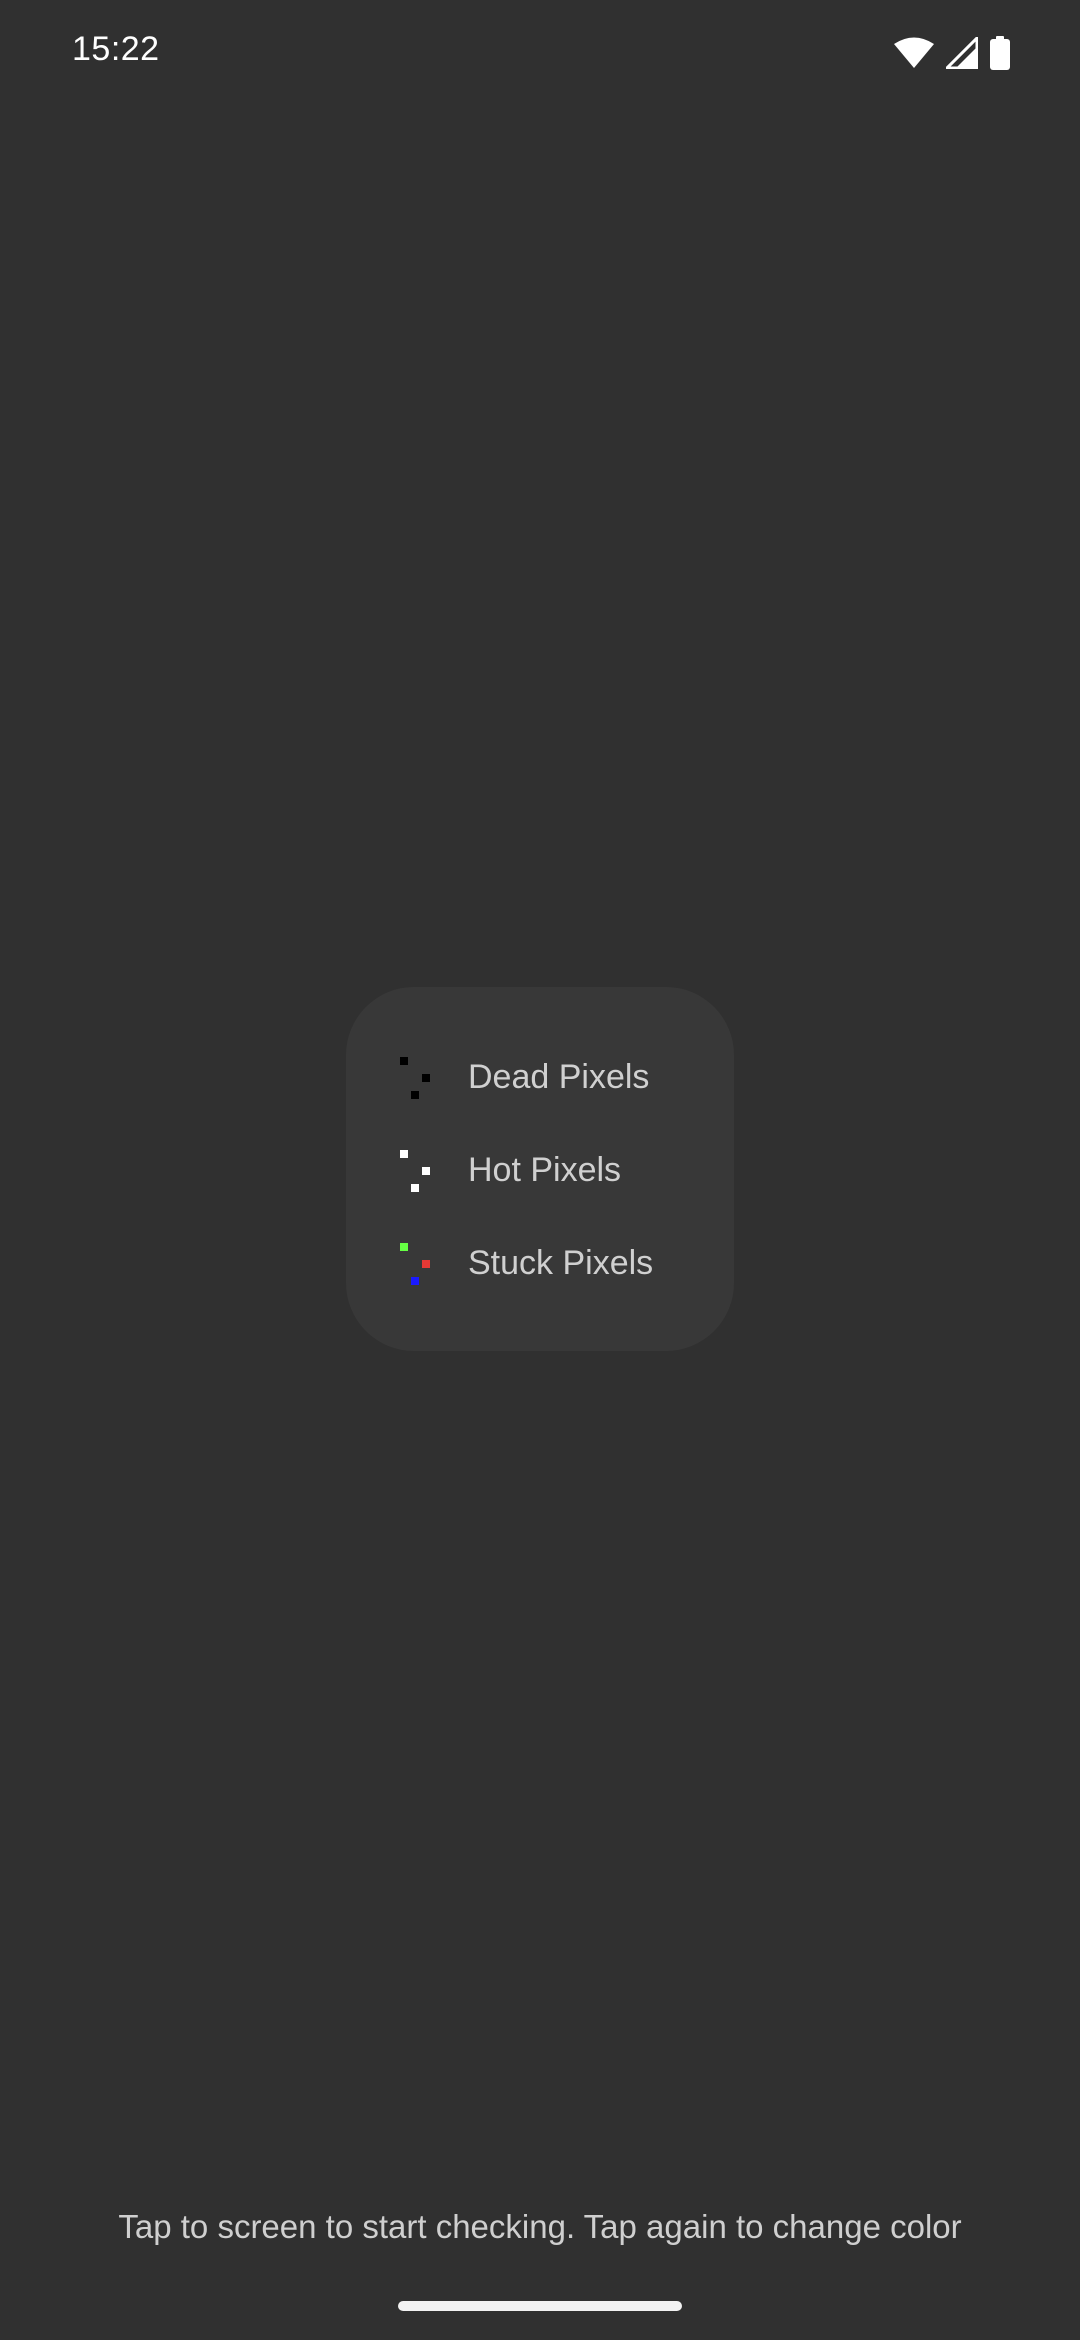  What do you see at coordinates (116, 49) in the screenshot?
I see `status-time: 15:22` at bounding box center [116, 49].